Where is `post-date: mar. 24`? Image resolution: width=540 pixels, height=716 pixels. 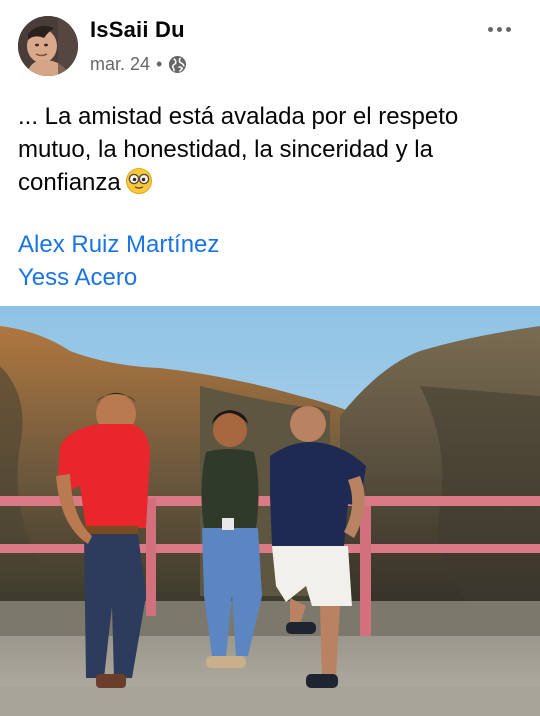 post-date: mar. 24 is located at coordinates (120, 64).